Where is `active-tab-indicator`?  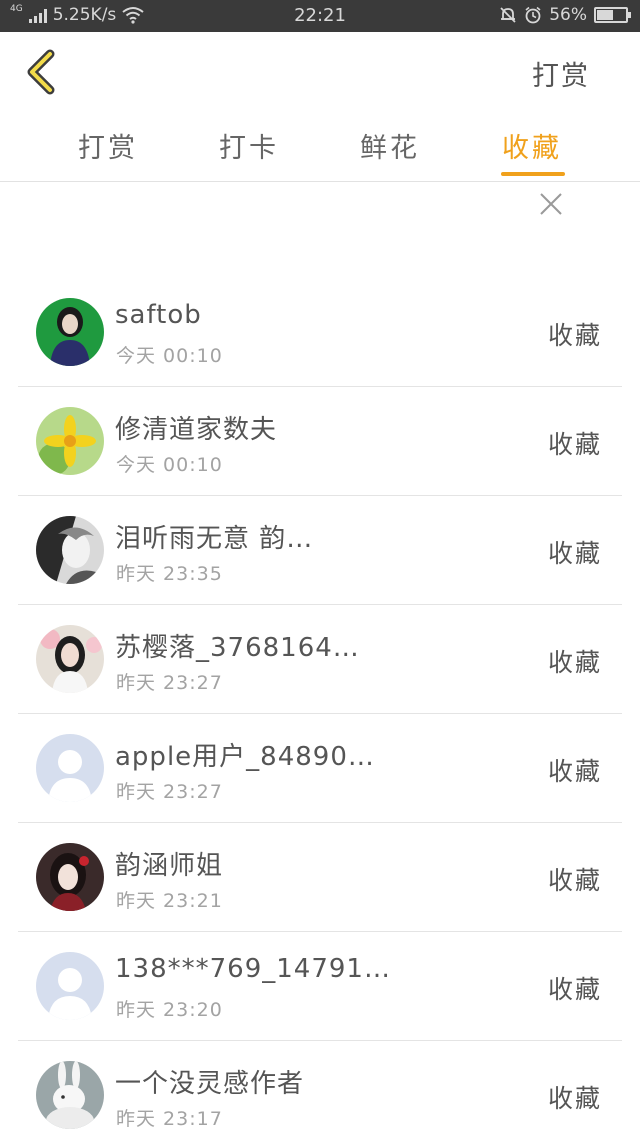
active-tab-indicator is located at coordinates (533, 174).